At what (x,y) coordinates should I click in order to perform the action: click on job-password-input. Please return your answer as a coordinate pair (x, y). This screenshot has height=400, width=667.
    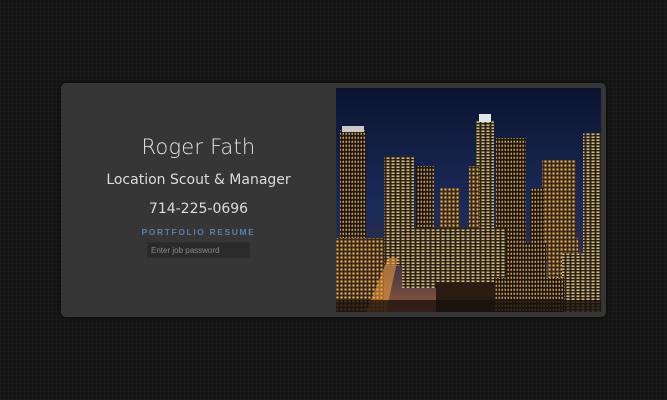
    Looking at the image, I should click on (198, 250).